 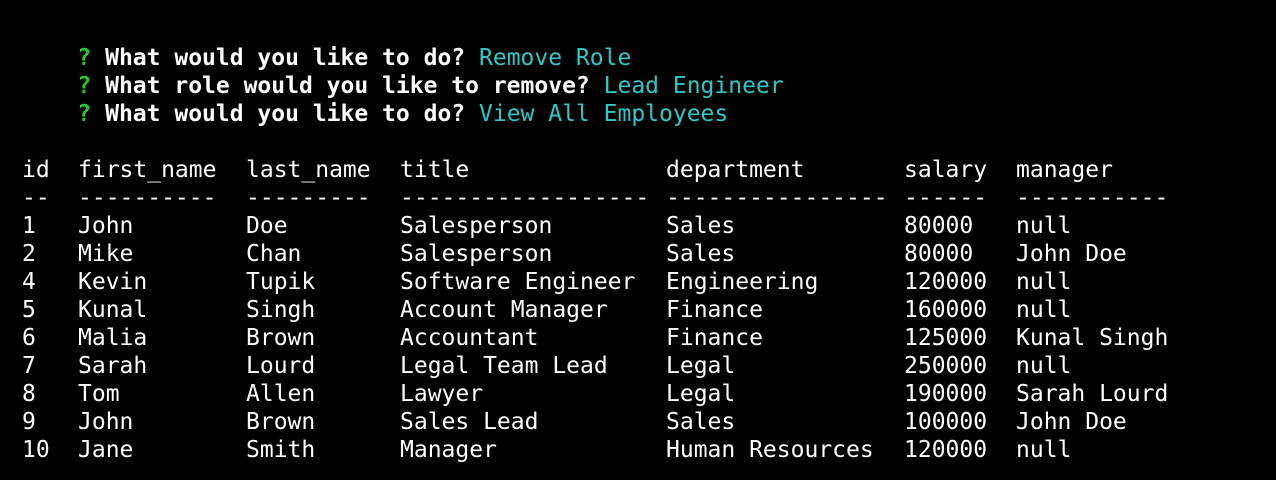 What do you see at coordinates (448, 450) in the screenshot?
I see `cell-title: Manager` at bounding box center [448, 450].